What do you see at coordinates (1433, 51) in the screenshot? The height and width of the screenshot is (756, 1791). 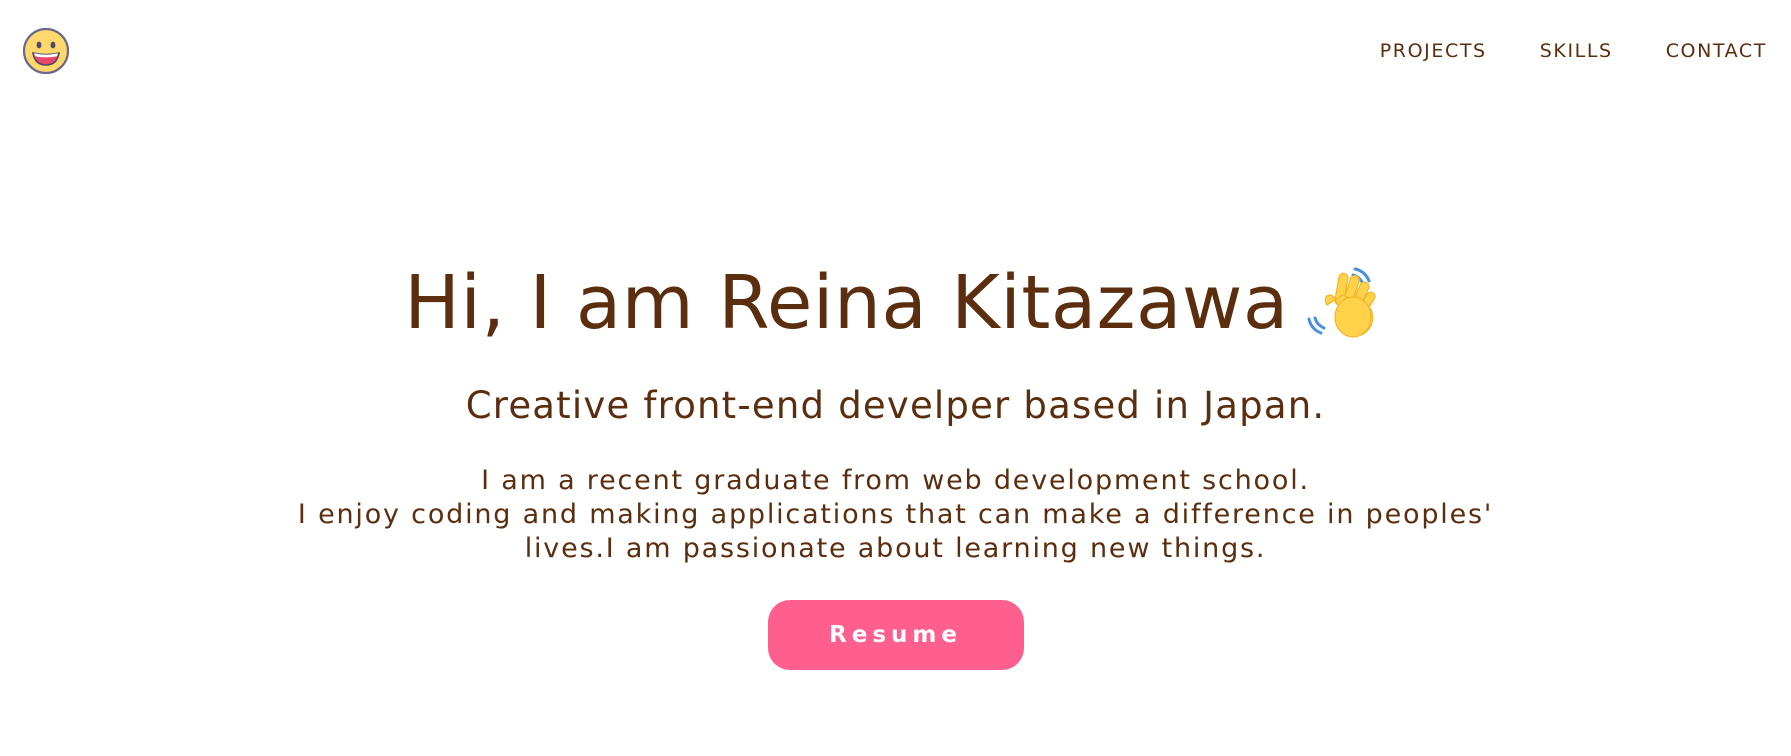 I see `nav-link-projects: PROJECTS` at bounding box center [1433, 51].